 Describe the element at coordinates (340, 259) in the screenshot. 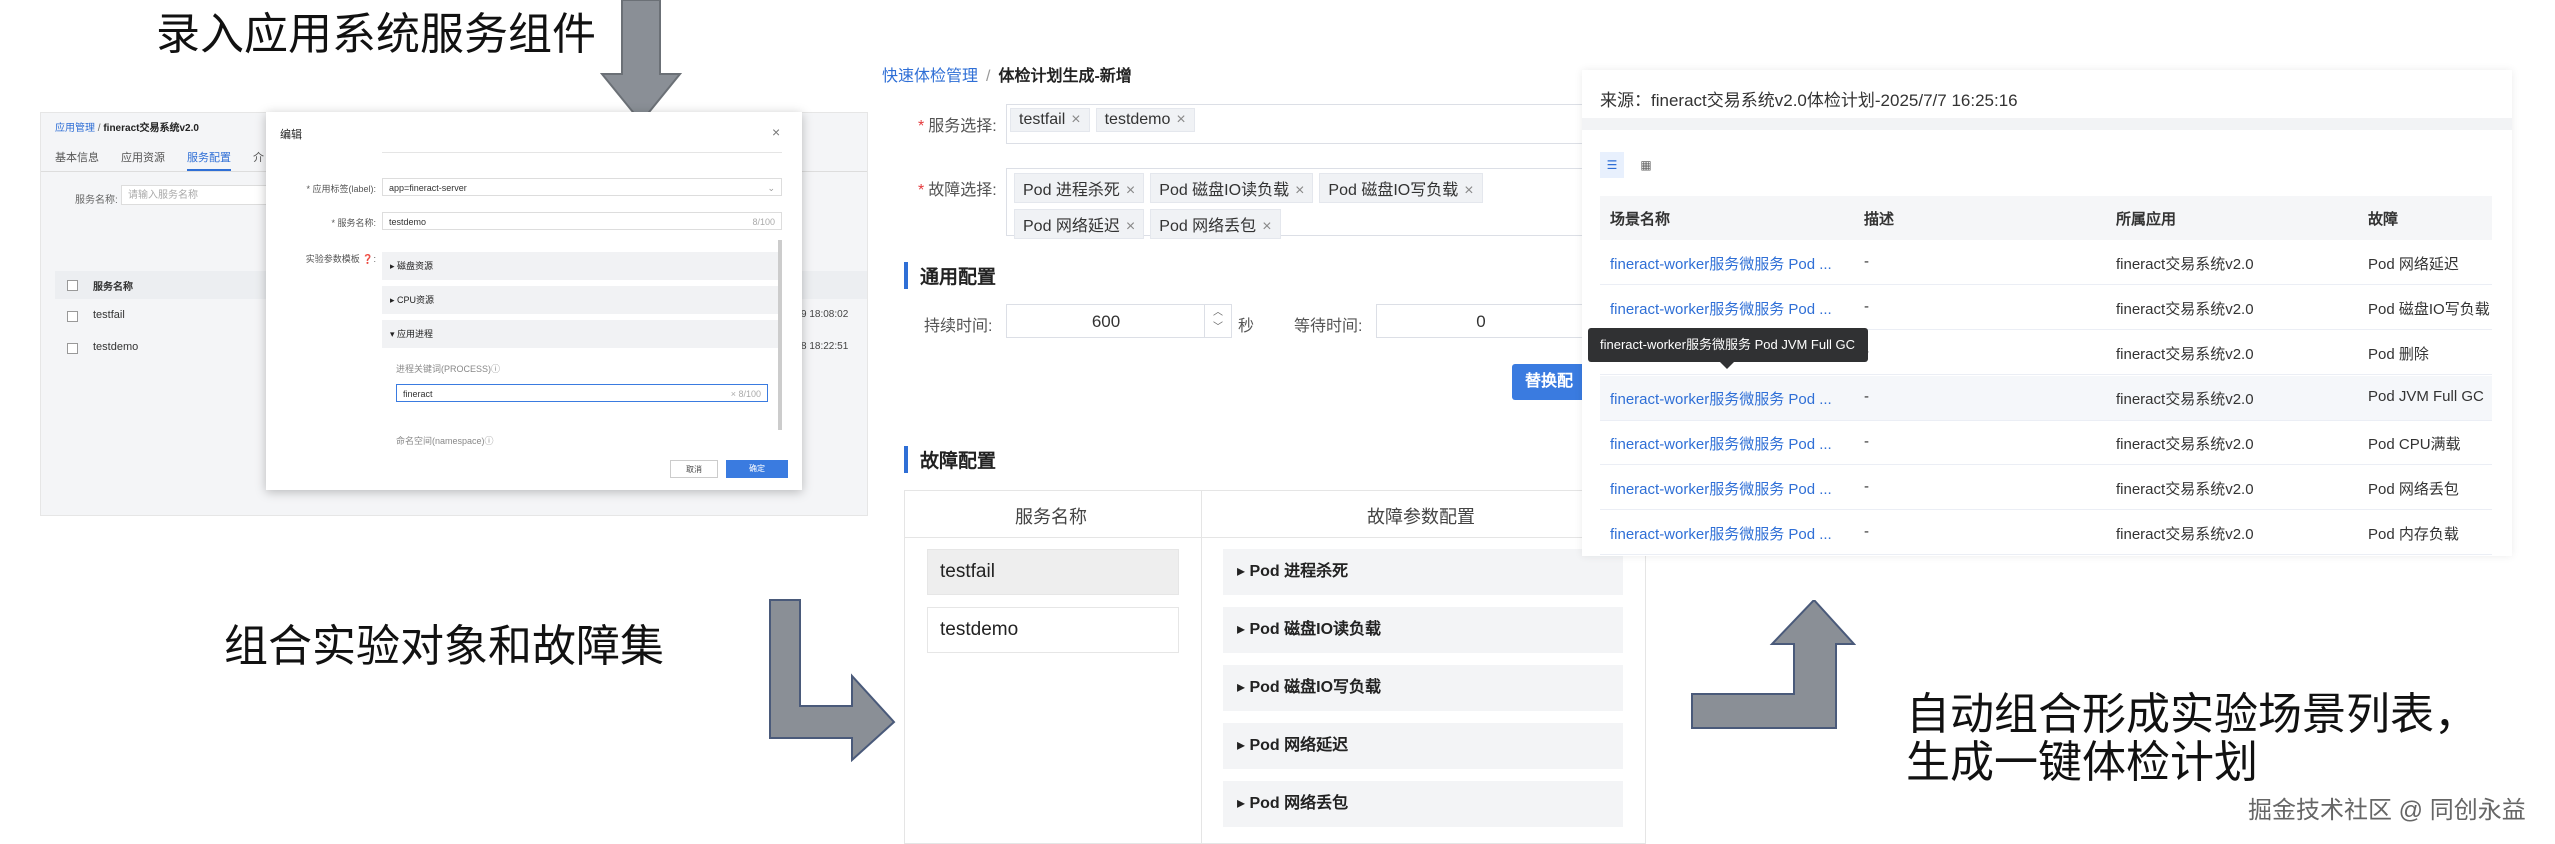

I see `params-template-label: 实验参数模板 ❓:` at that location.